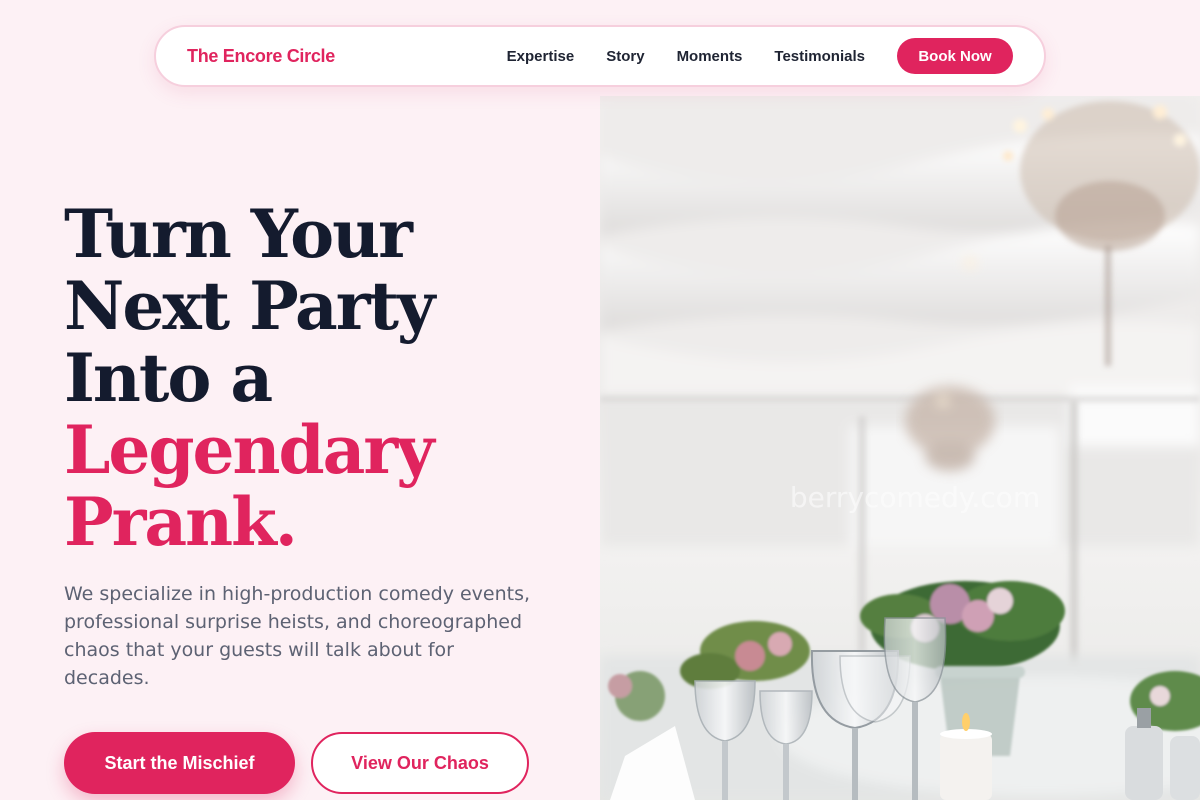 The image size is (1200, 800). Describe the element at coordinates (181, 522) in the screenshot. I see `headline-accent-line-2: Prank.` at that location.